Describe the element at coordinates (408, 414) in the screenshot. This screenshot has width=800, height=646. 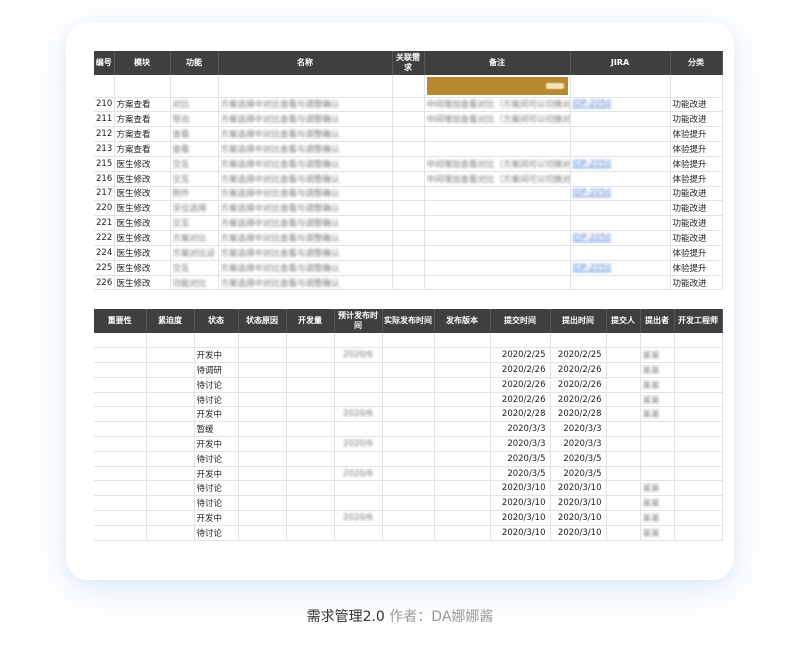
I see `table-row: 开发中 2020/6 2020/2/28 2020/2/28 某某` at that location.